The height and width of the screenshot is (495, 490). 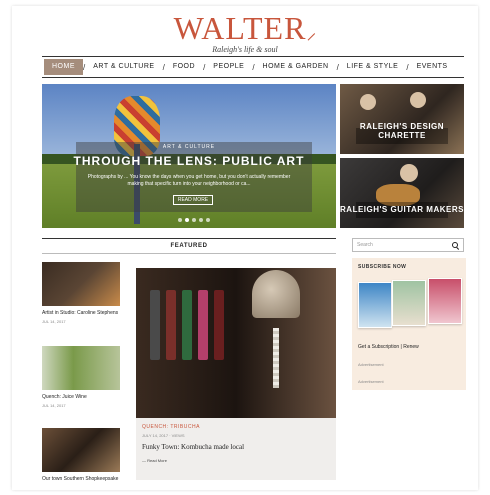 I want to click on read-more-label: Read More, so click(x=157, y=460).